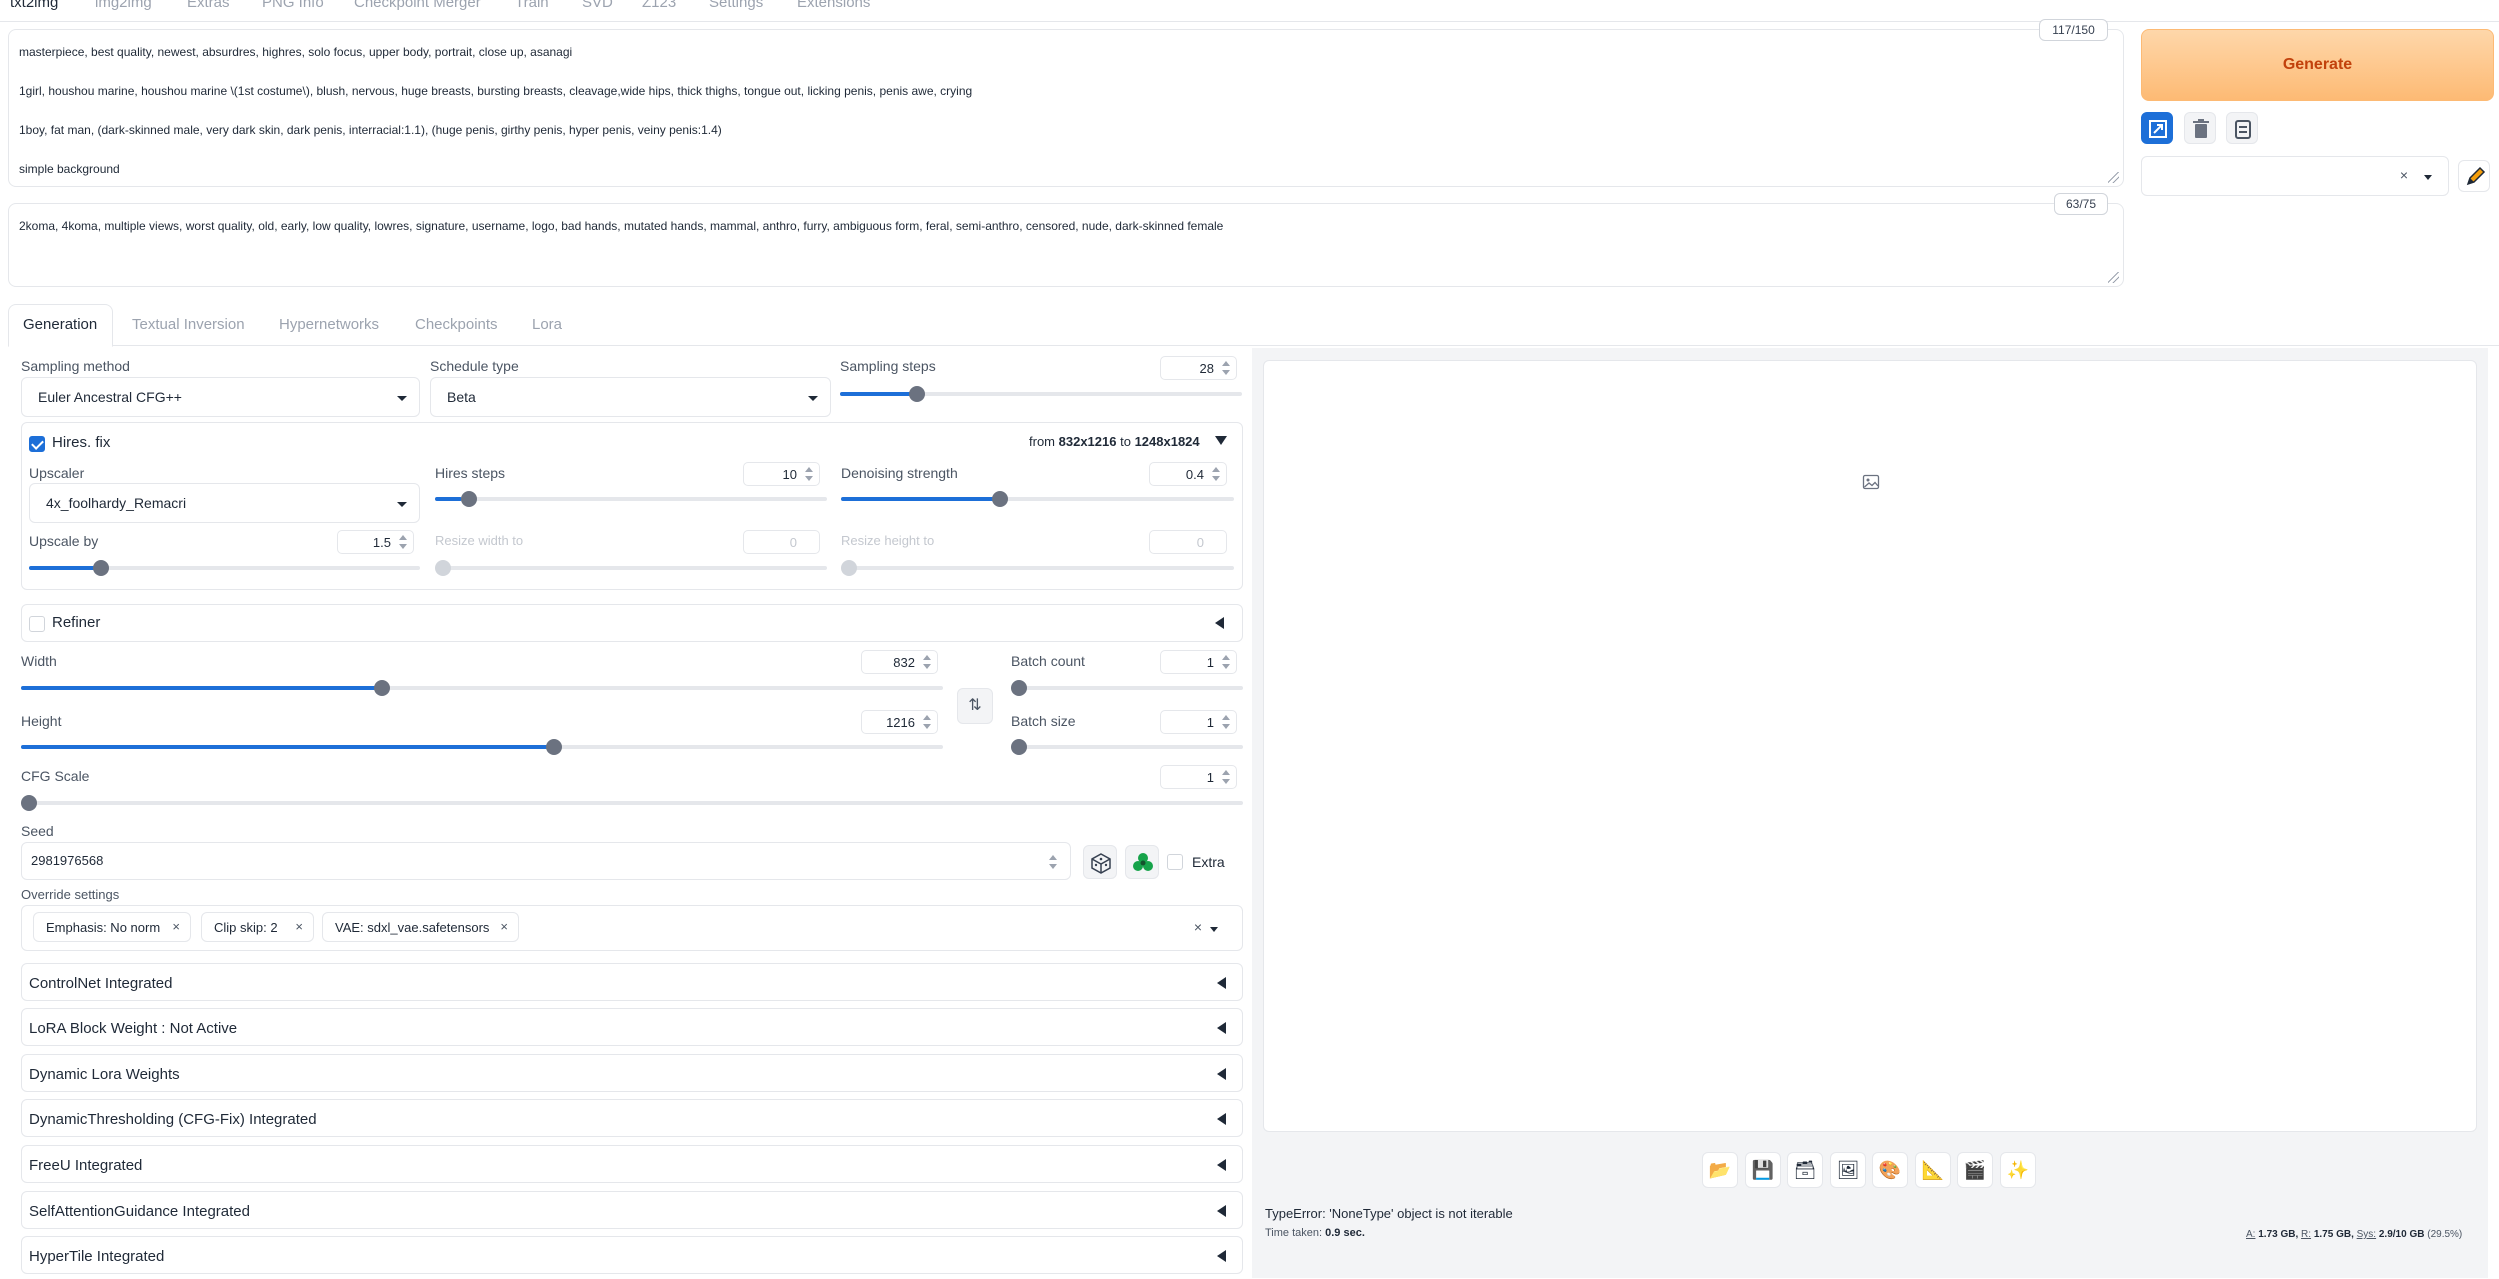 This screenshot has height=1279, width=2499. What do you see at coordinates (2242, 128) in the screenshot?
I see `extra-networks-button` at bounding box center [2242, 128].